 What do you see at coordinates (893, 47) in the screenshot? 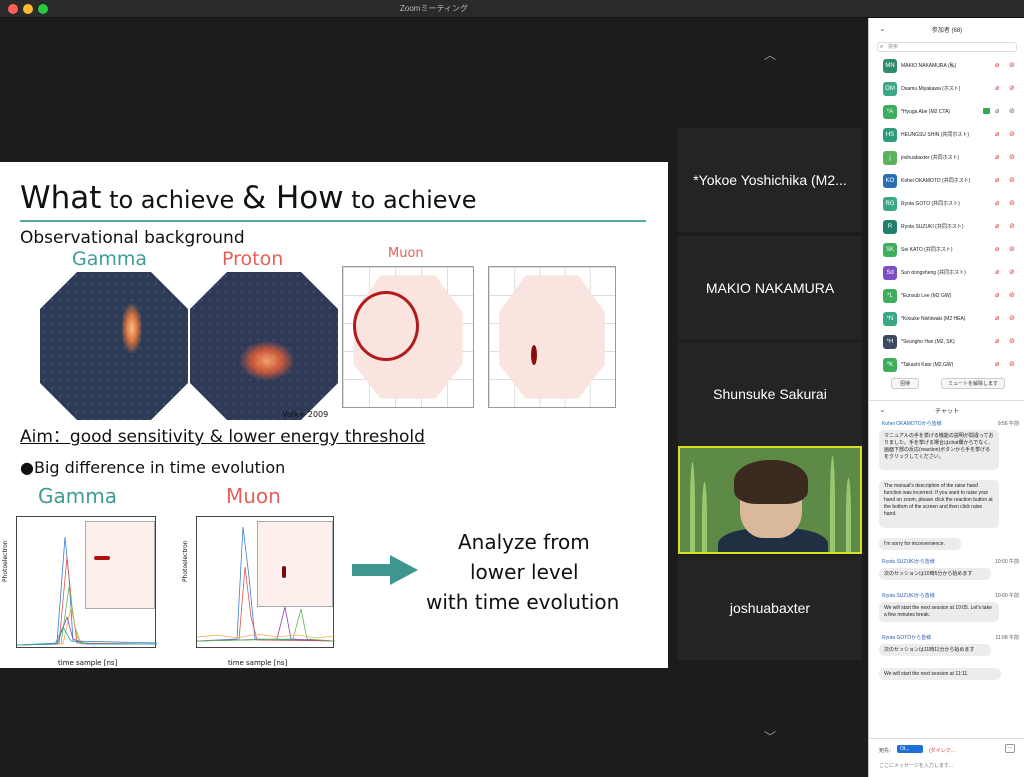
I see `search-placeholder: 検索` at bounding box center [893, 47].